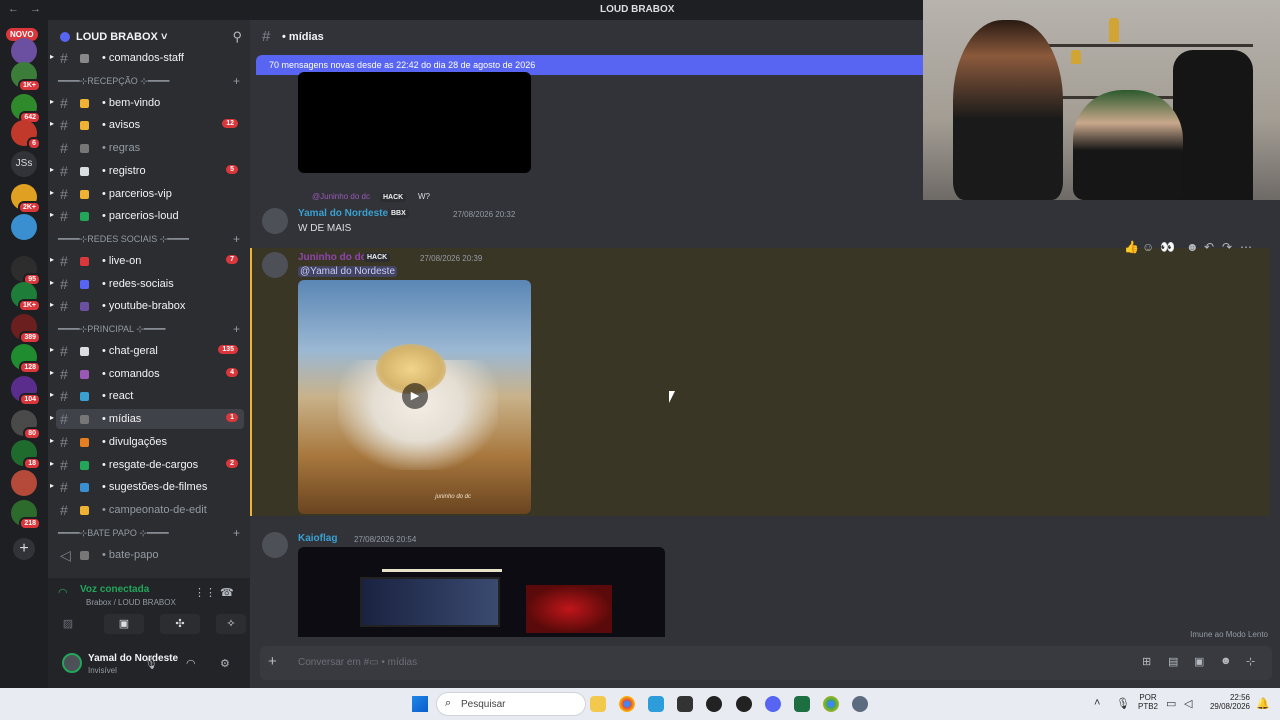 Image resolution: width=1280 pixels, height=720 pixels. I want to click on channel-category: ━━━━⊹REDES SOCIAIS ⊹━━━━ +, so click(151, 240).